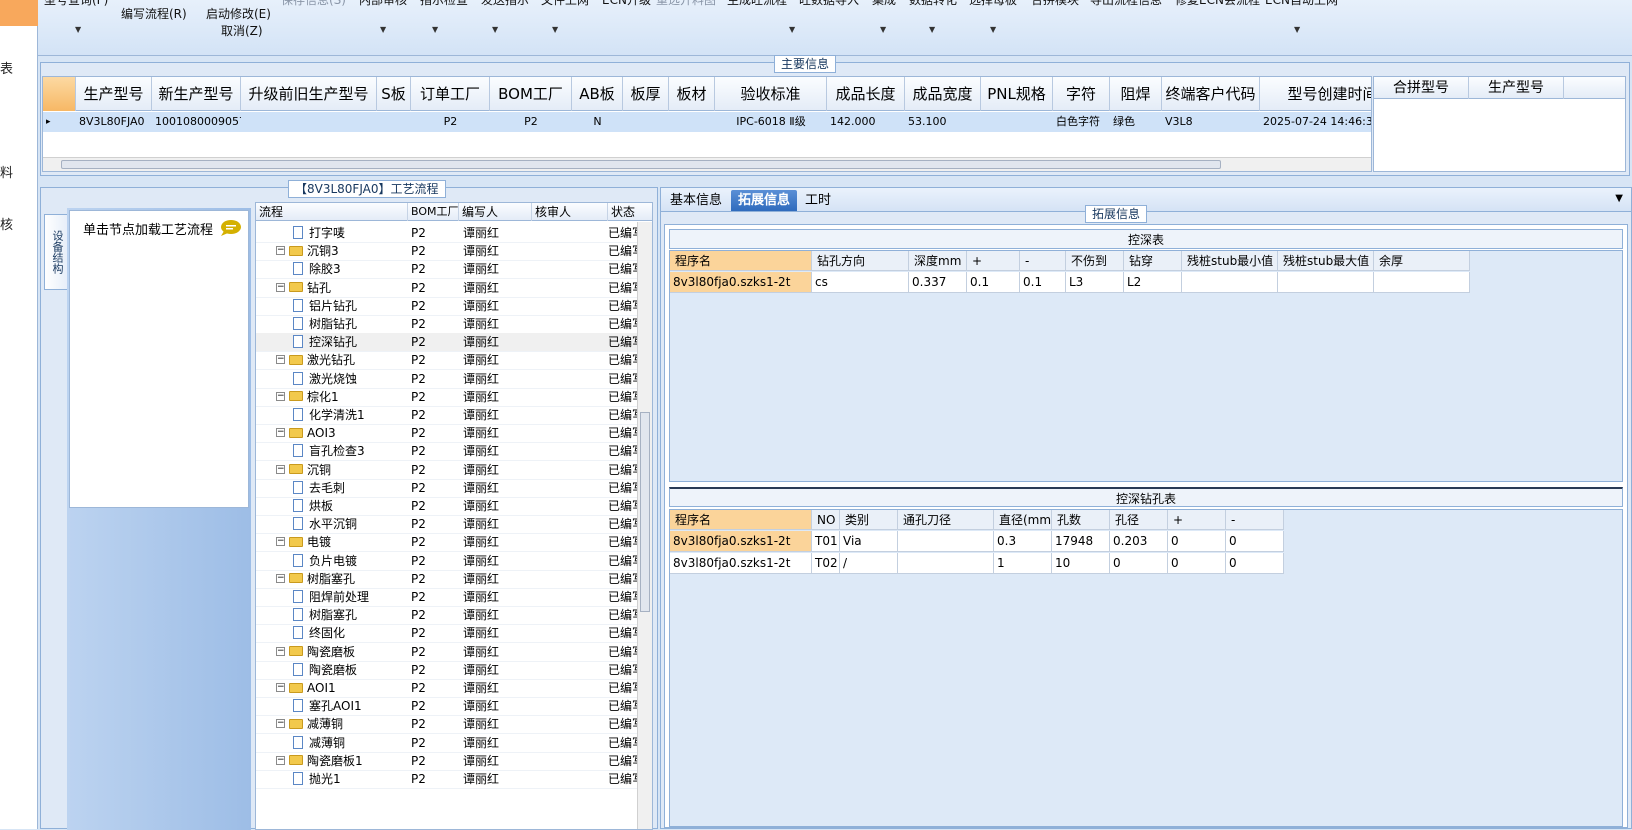  Describe the element at coordinates (307, 251) in the screenshot. I see `tree-node: − 沉铜3` at that location.